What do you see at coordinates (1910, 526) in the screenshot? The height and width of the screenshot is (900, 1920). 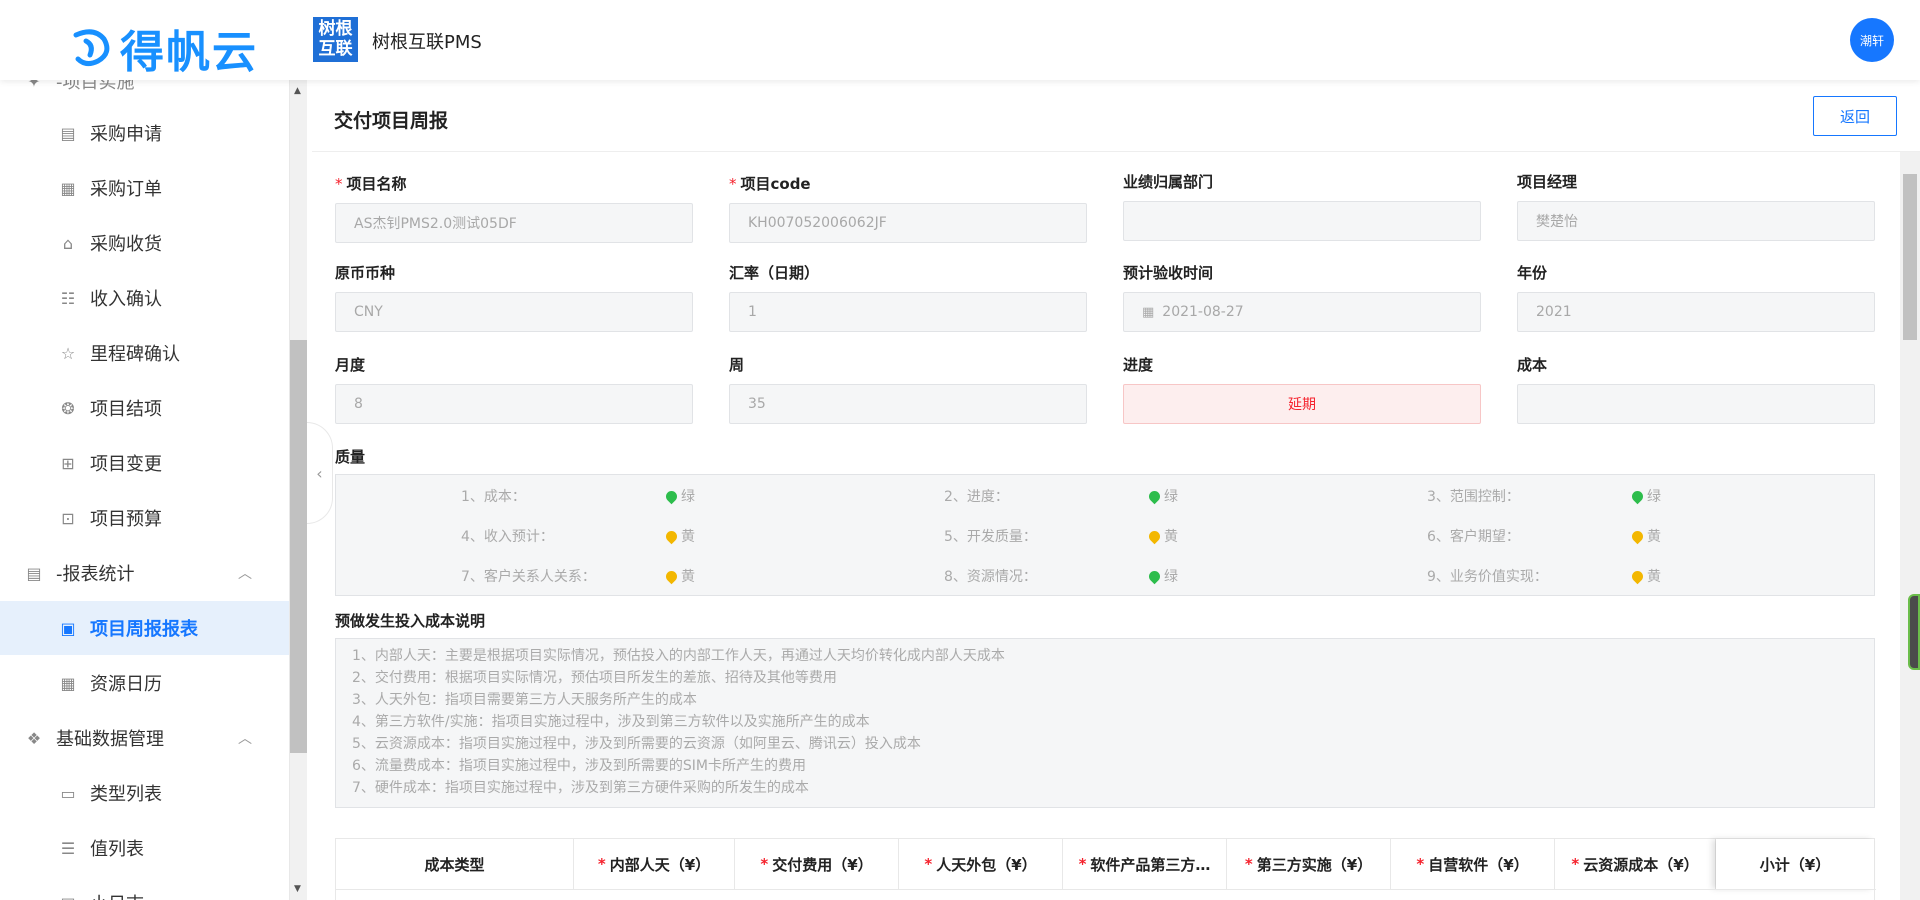 I see `main-scrollbar` at bounding box center [1910, 526].